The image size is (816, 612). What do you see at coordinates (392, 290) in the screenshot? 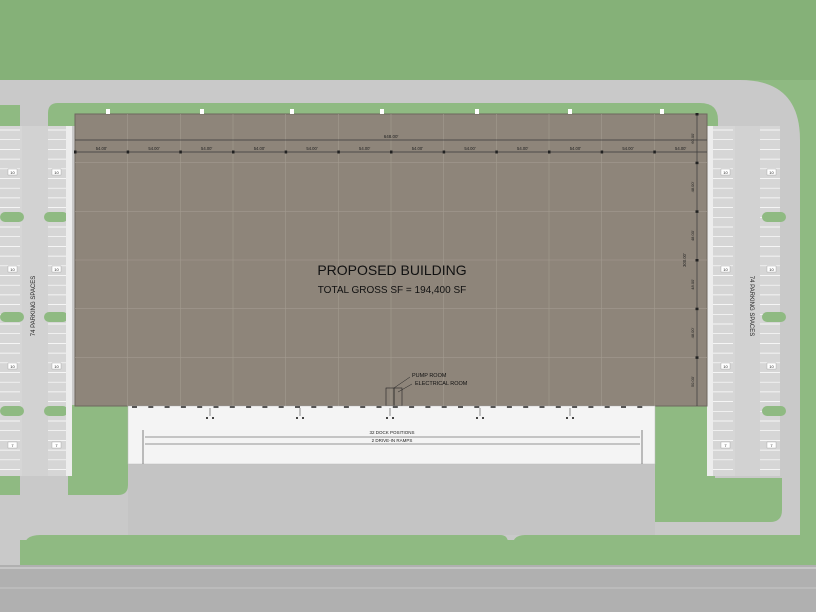
I see `gross-area-label: TOTAL GROSS SF = 194,400 SF` at bounding box center [392, 290].